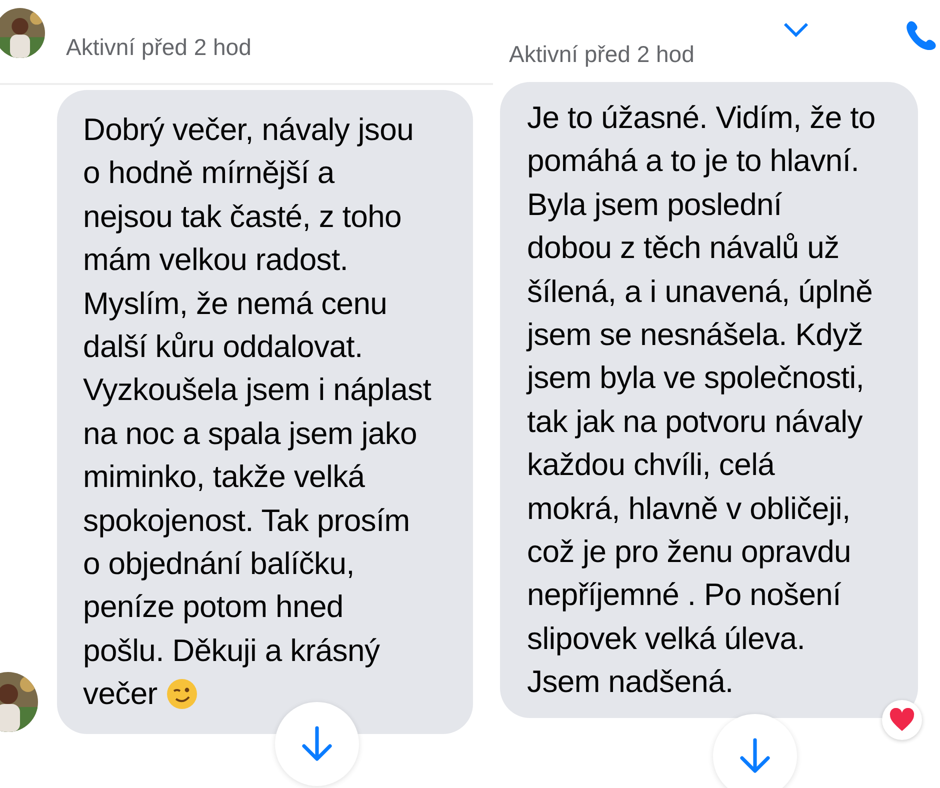 The image size is (940, 788). What do you see at coordinates (182, 694) in the screenshot?
I see `winking-emoji-icon` at bounding box center [182, 694].